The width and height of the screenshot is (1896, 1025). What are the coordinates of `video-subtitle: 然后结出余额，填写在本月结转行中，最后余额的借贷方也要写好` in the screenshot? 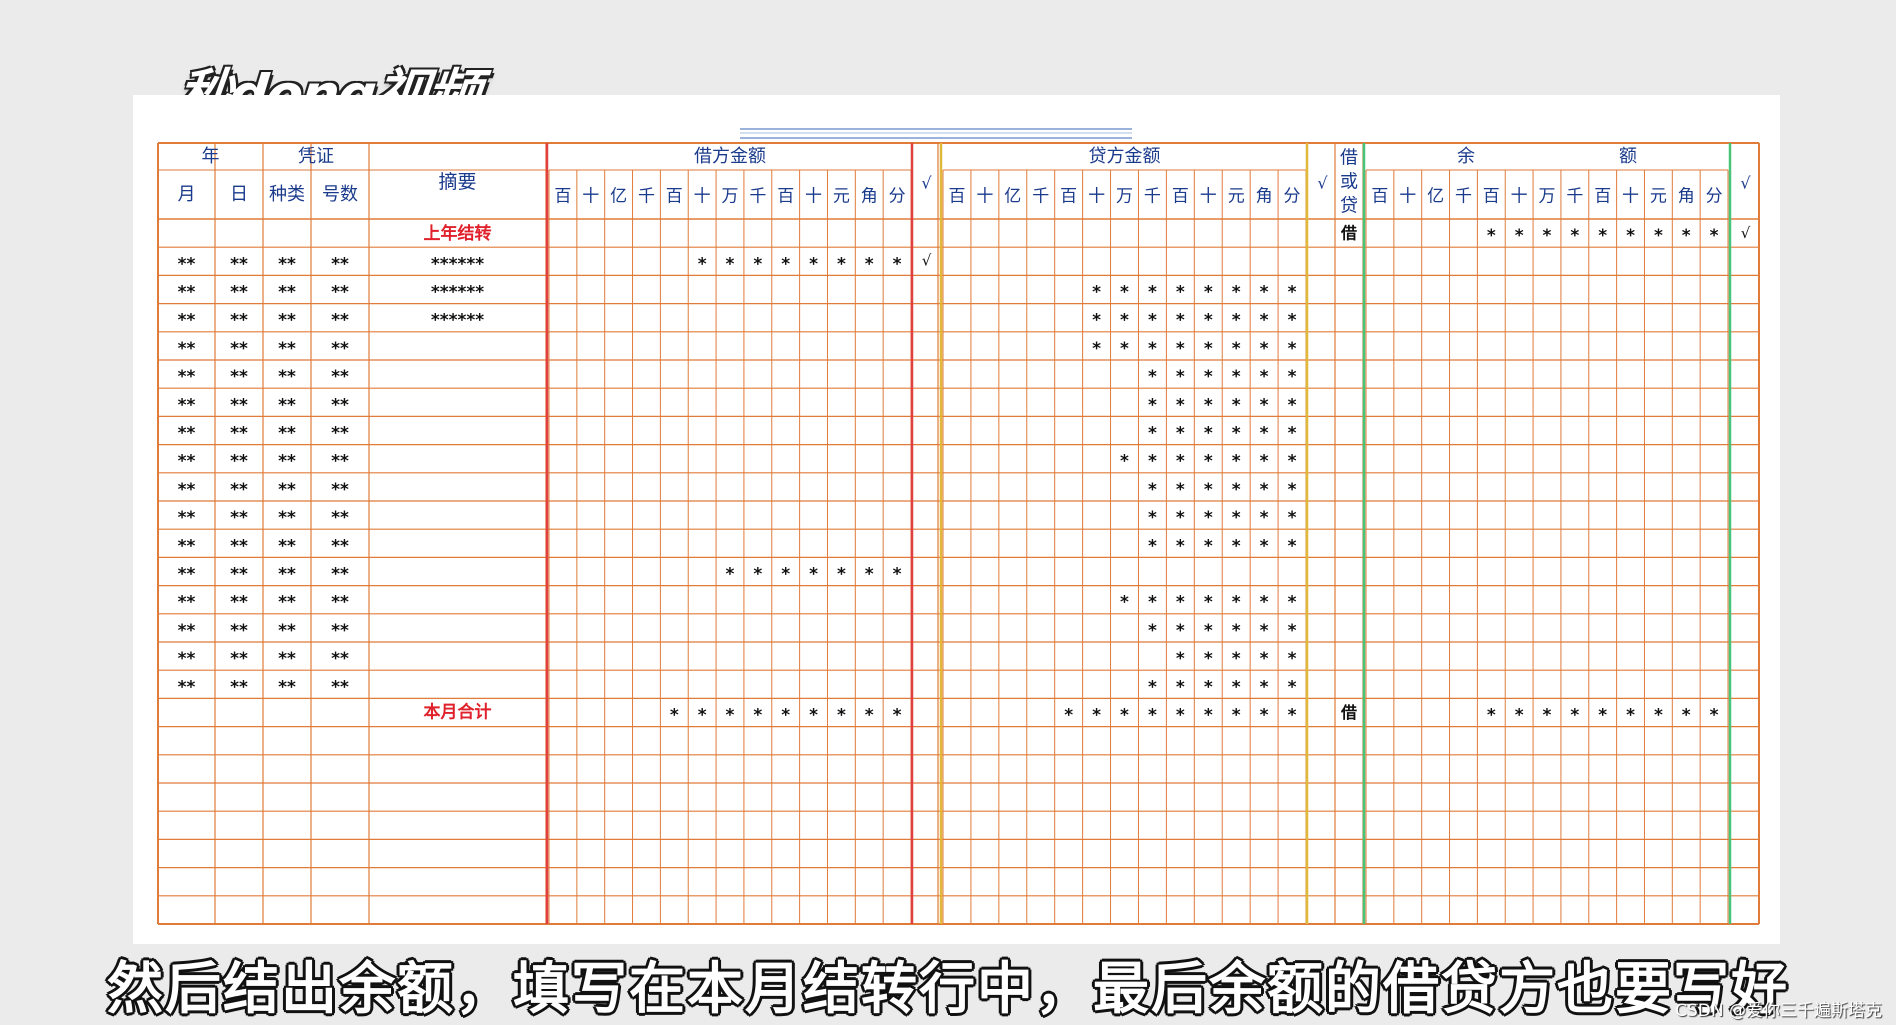 It's located at (948, 989).